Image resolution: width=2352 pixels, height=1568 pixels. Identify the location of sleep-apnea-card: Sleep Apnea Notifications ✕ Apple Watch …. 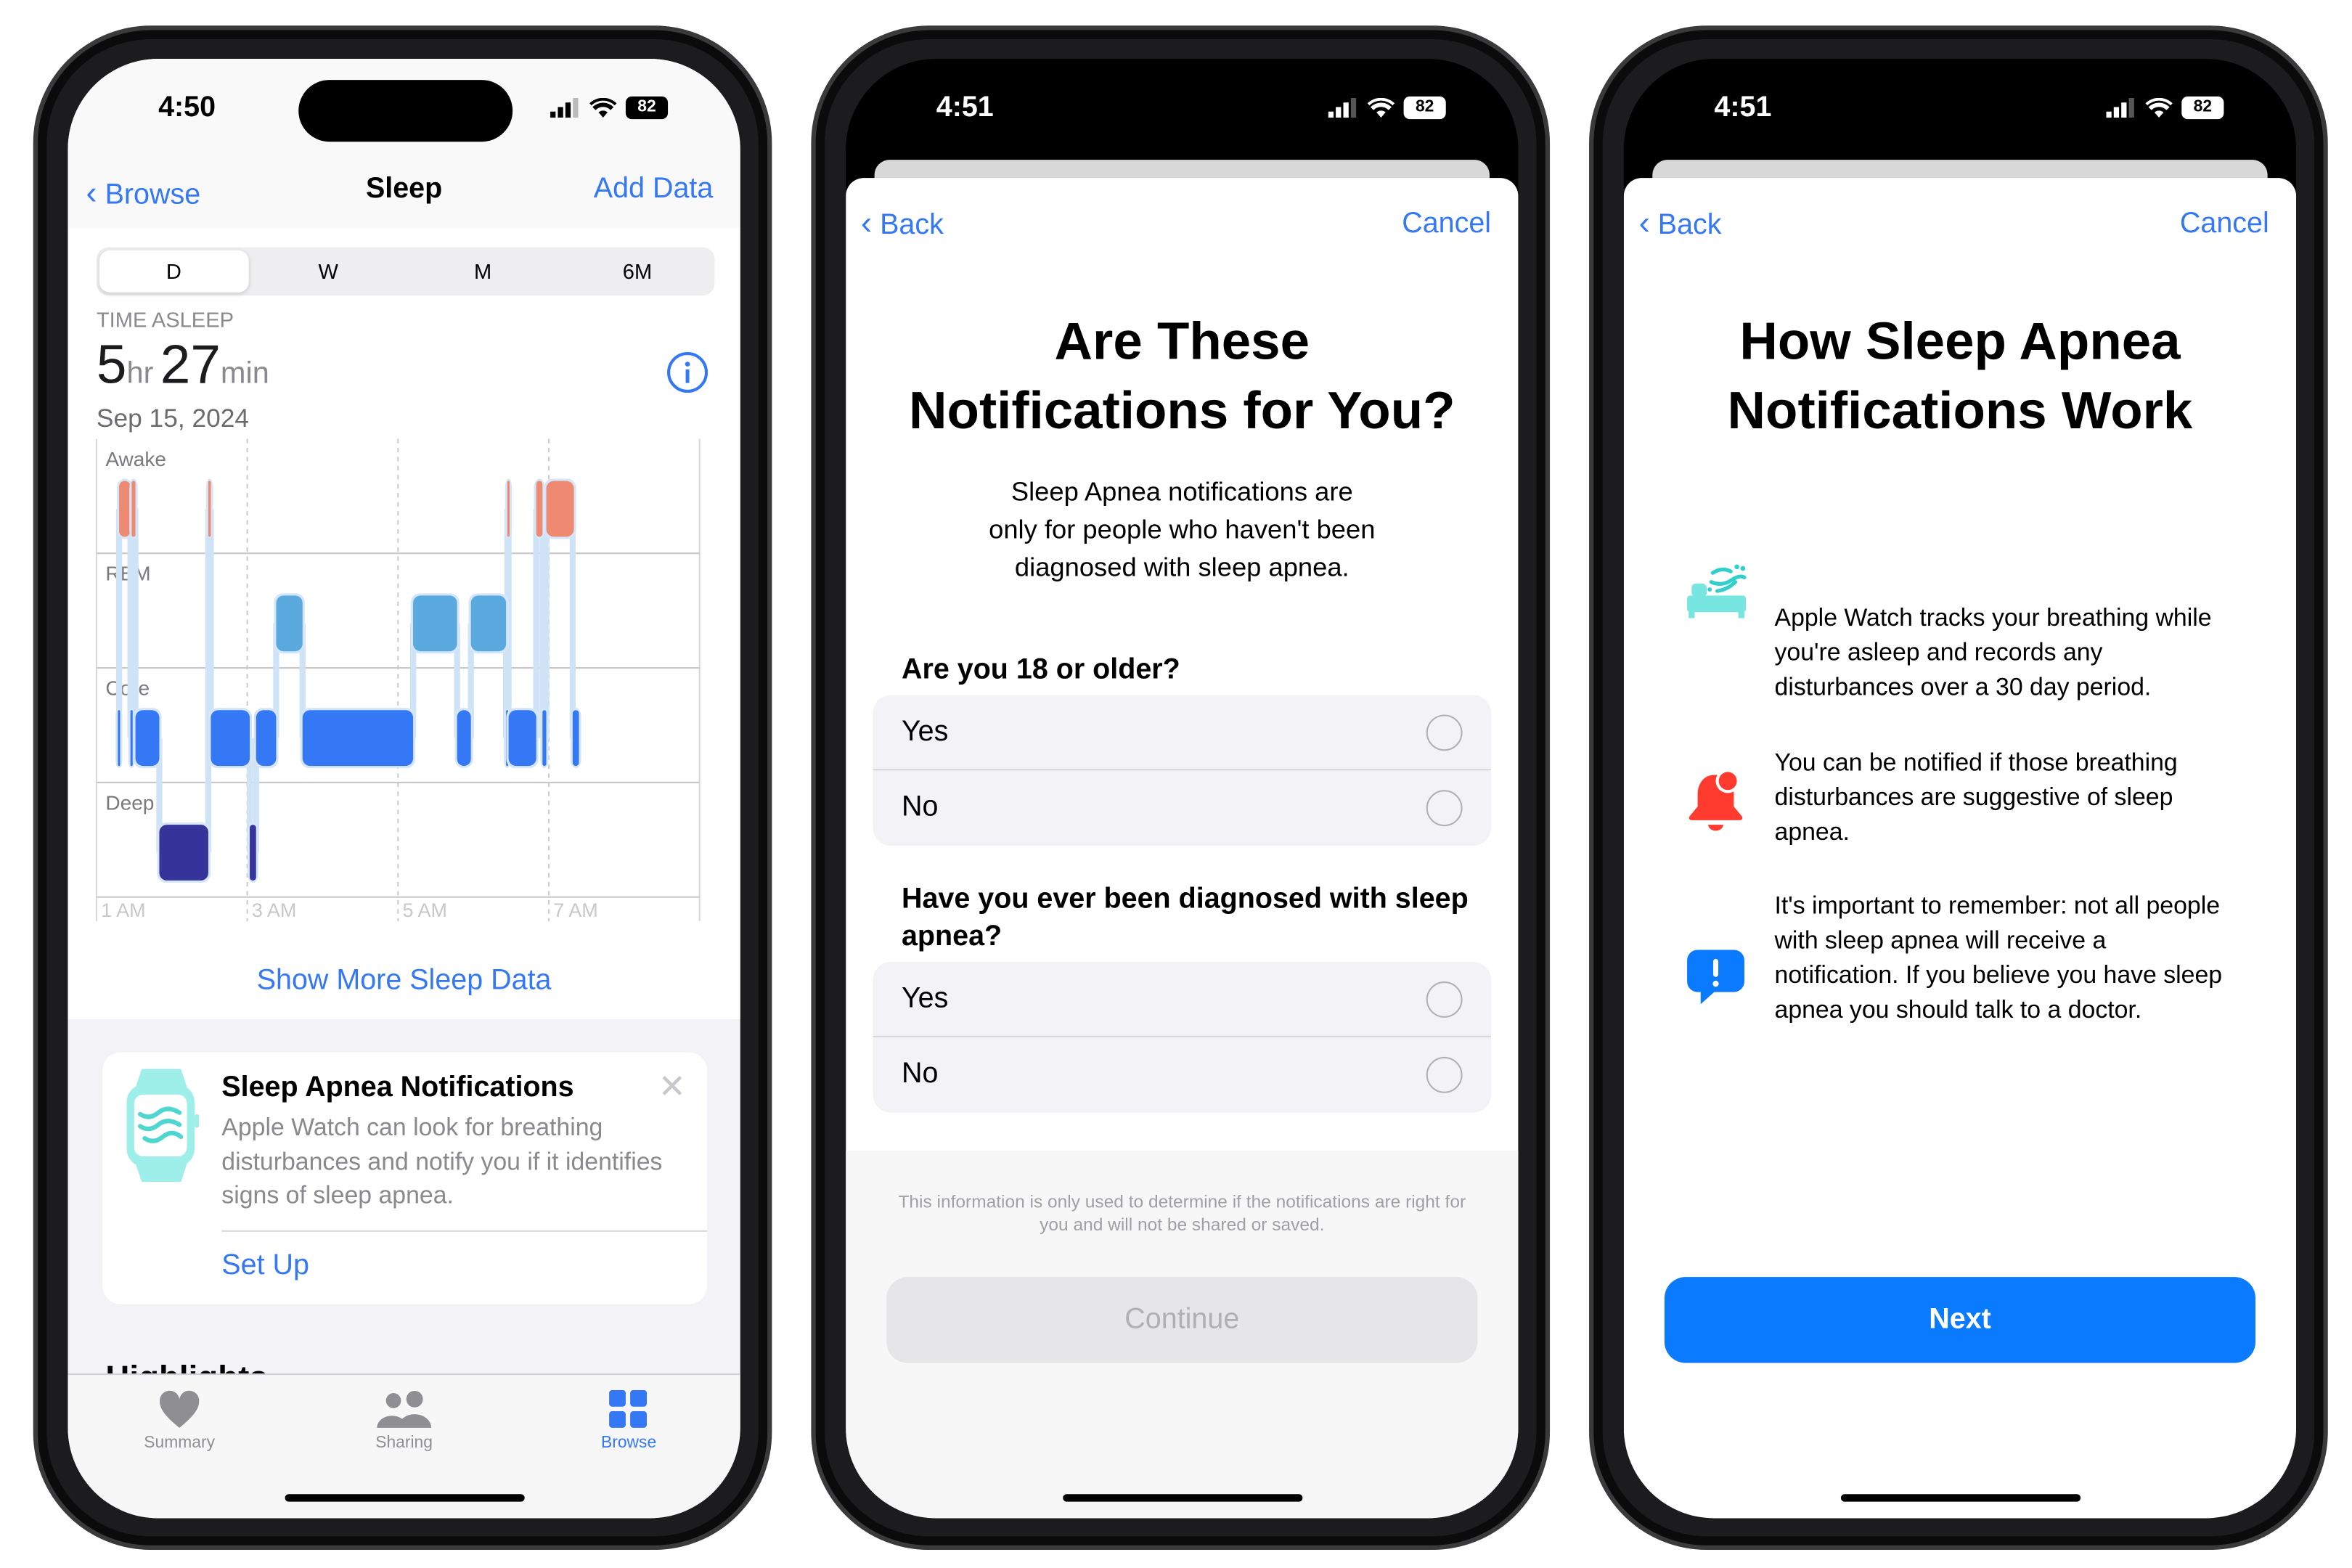
(405, 1178).